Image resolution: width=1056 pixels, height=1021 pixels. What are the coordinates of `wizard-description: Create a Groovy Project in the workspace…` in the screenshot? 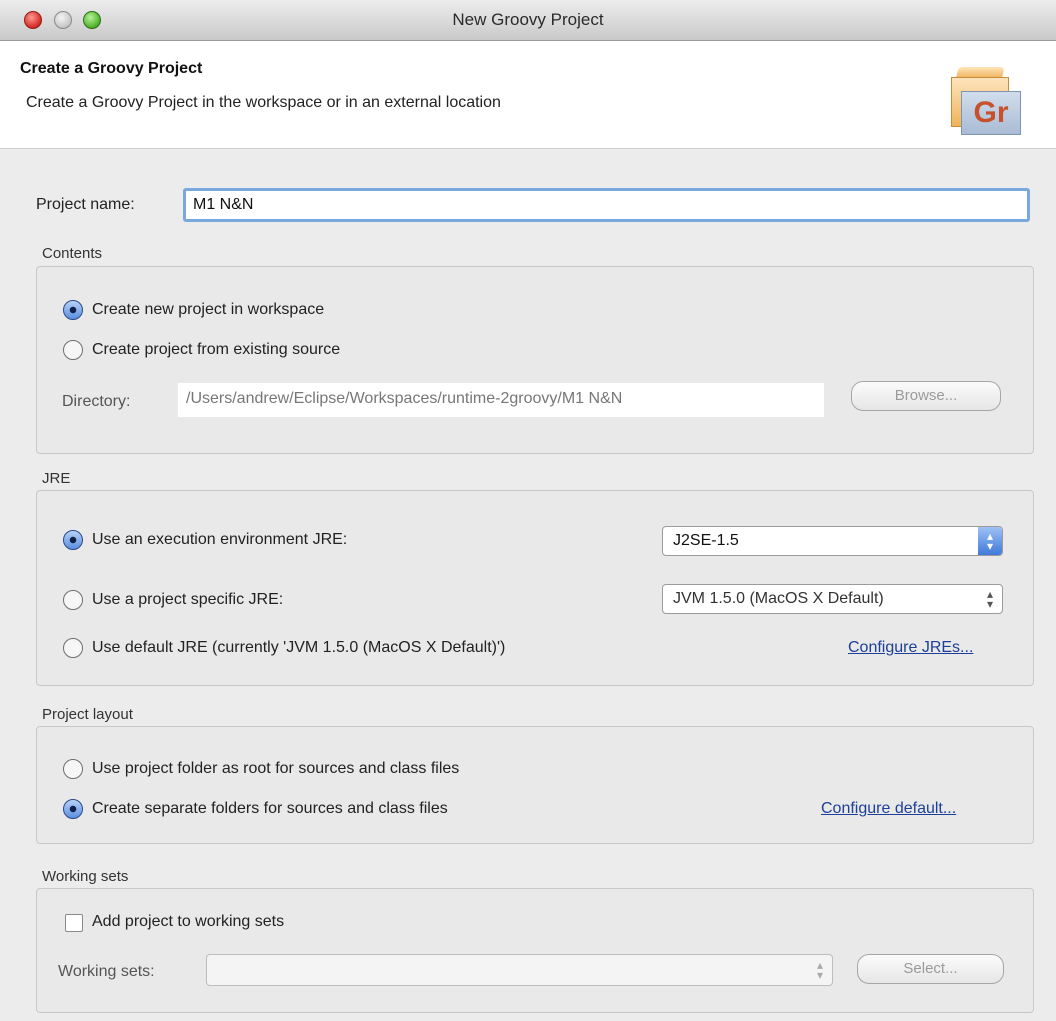 It's located at (263, 102).